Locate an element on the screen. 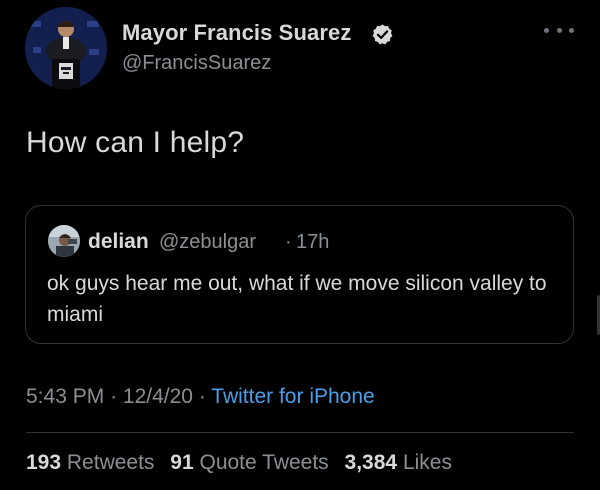  quote-tweets-stat: 91 Quote Tweets is located at coordinates (249, 462).